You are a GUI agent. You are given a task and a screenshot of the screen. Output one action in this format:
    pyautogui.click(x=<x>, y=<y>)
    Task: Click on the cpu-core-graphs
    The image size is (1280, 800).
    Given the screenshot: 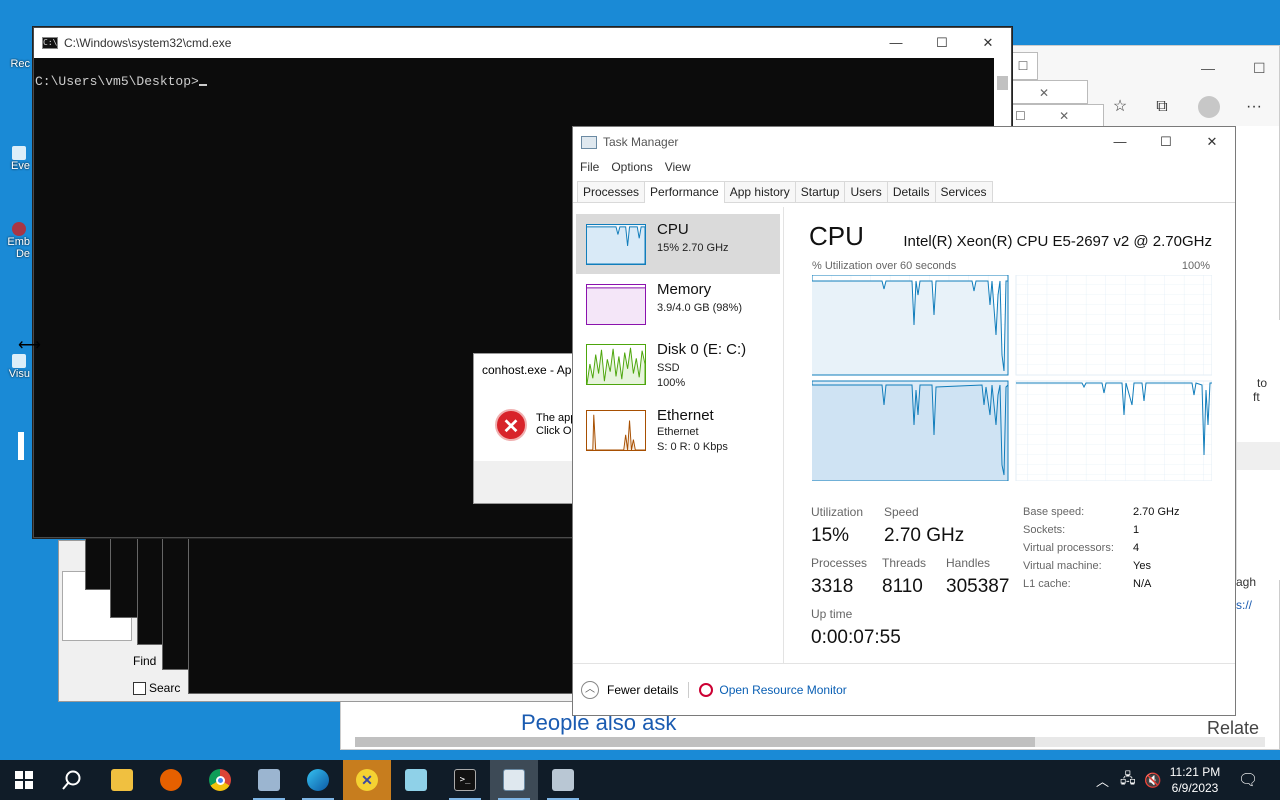 What is the action you would take?
    pyautogui.click(x=1012, y=378)
    